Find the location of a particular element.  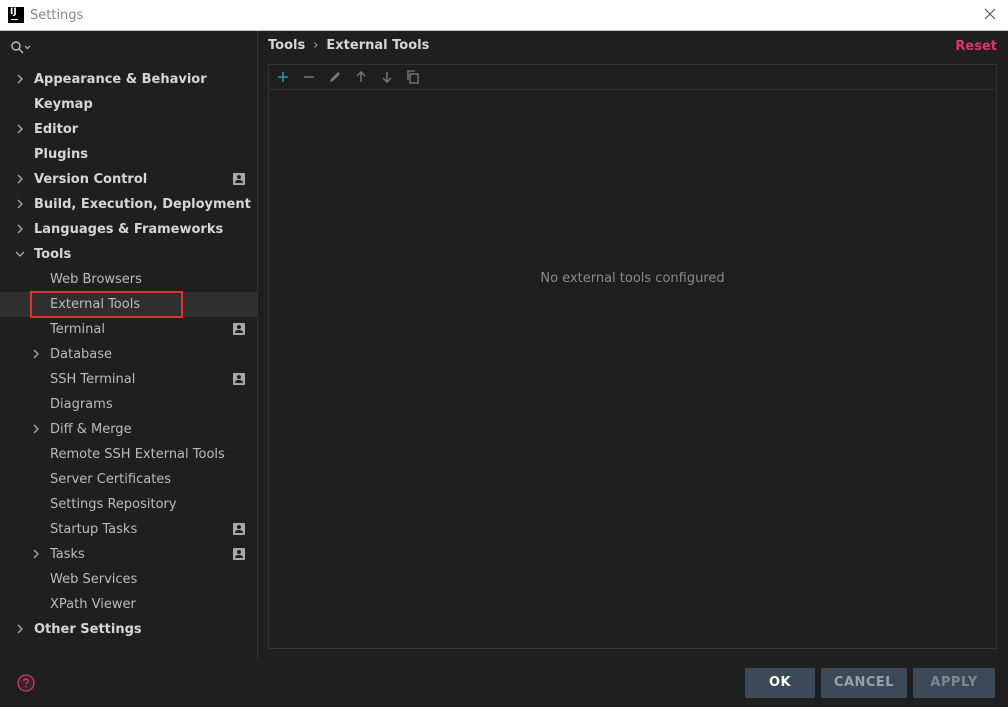

sidebar-item-label: Appearance & Behavior is located at coordinates (120, 79).